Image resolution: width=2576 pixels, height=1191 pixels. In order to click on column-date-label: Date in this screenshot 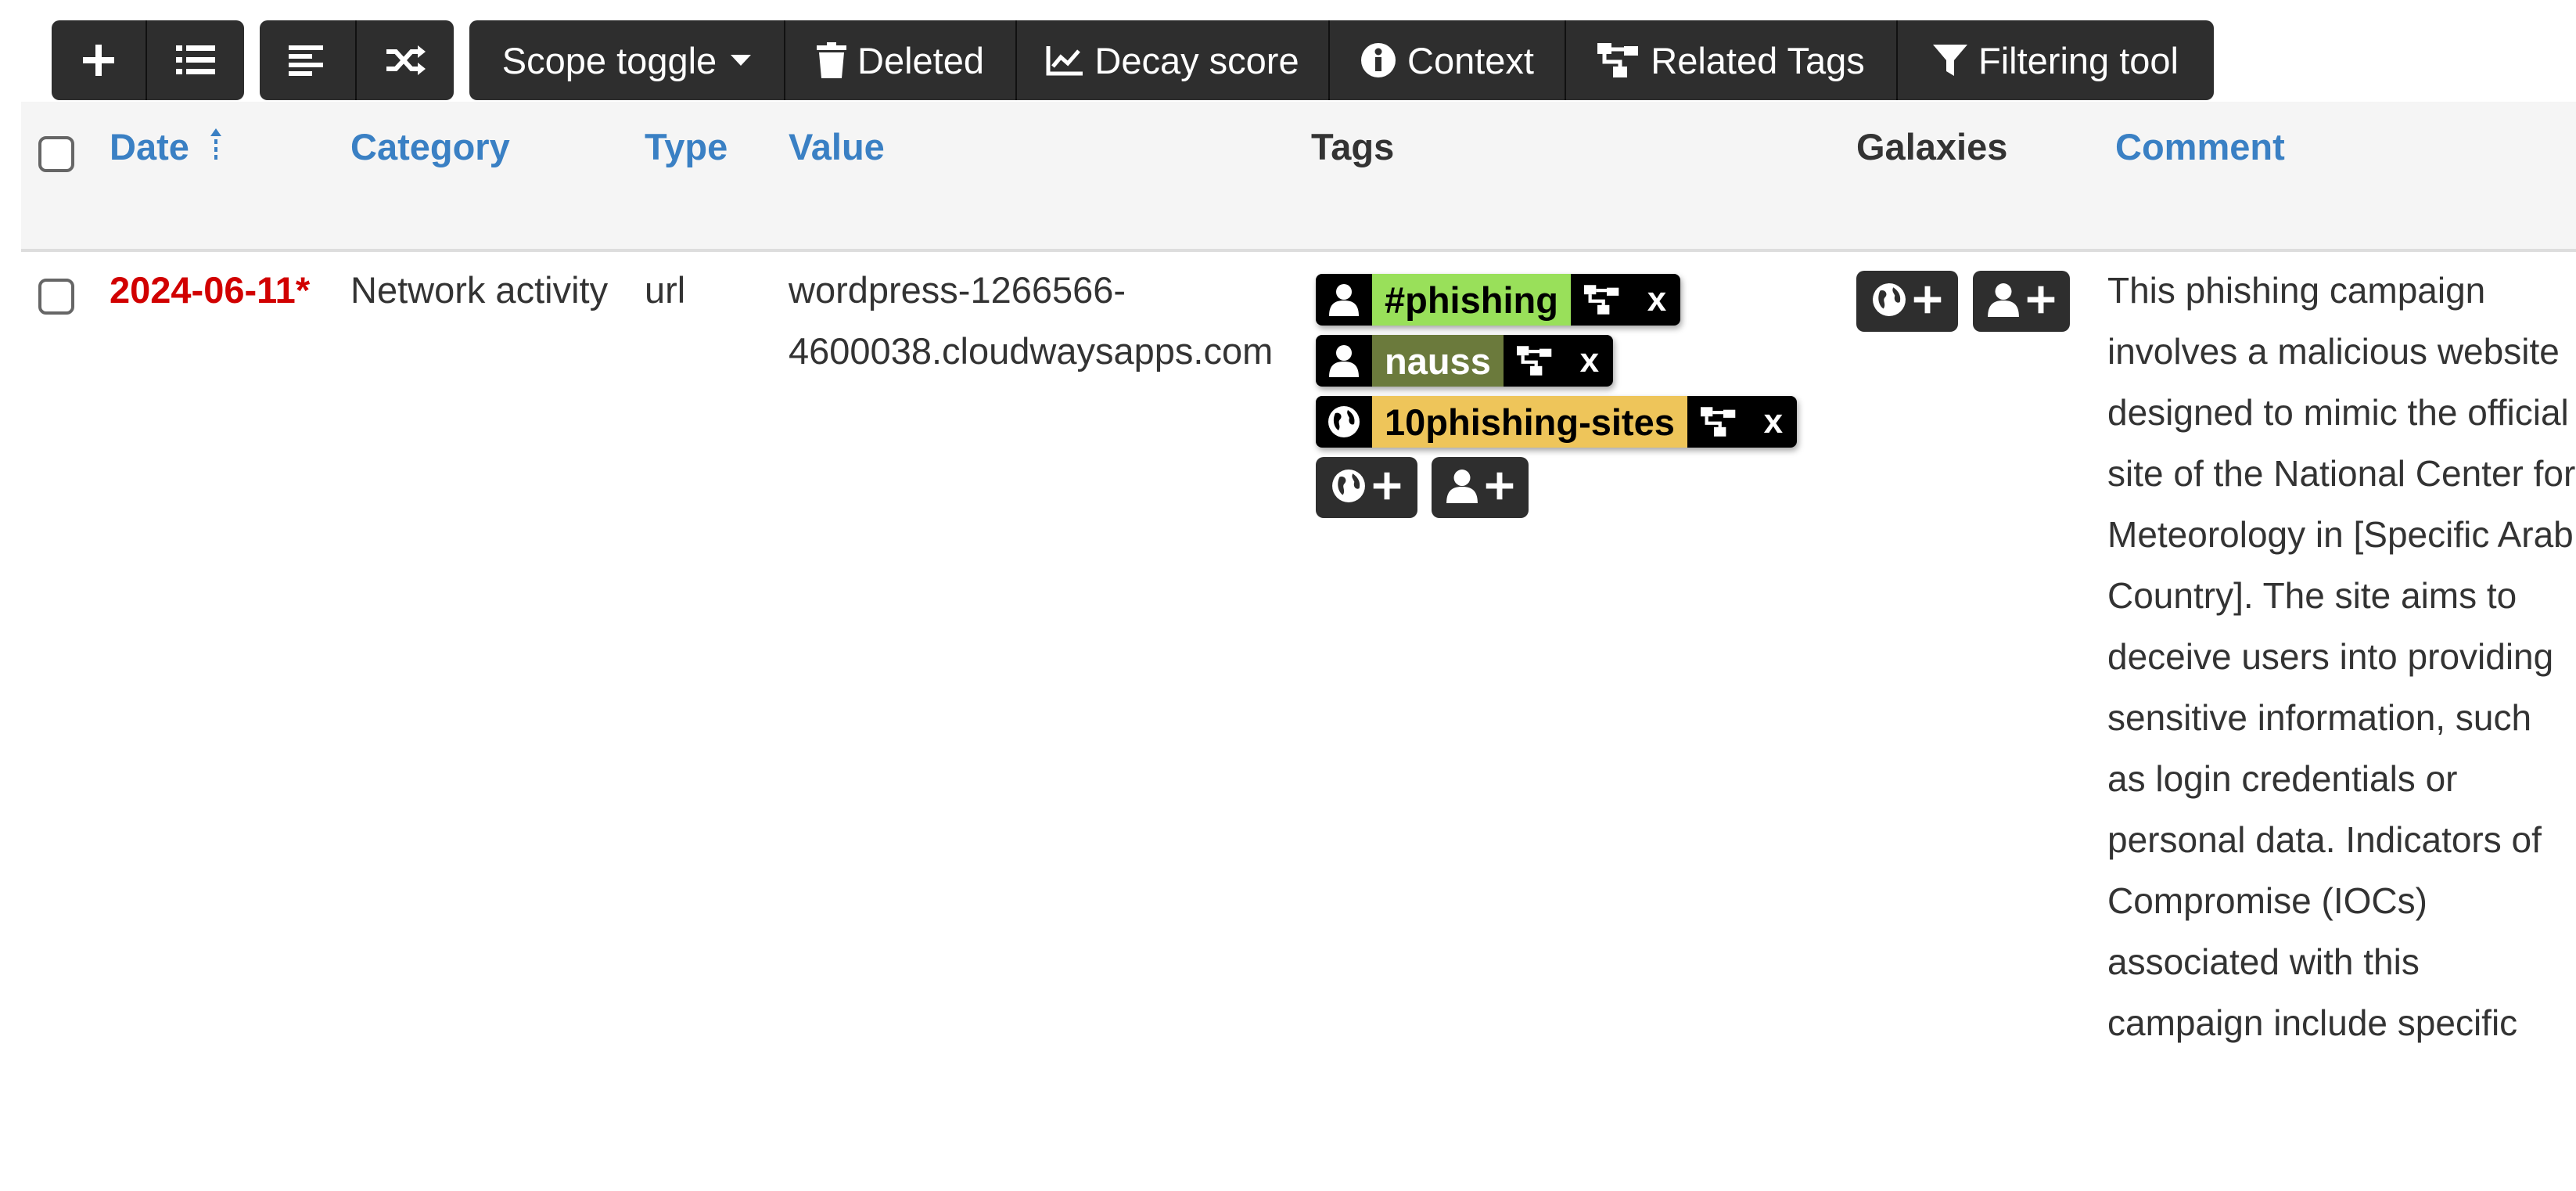, I will do `click(150, 146)`.